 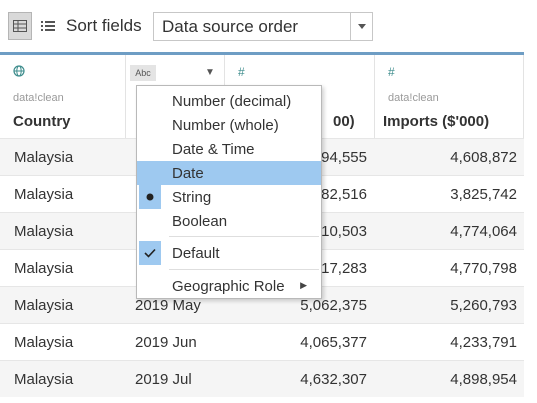 What do you see at coordinates (483, 379) in the screenshot?
I see `cell-imports: 4,898,954` at bounding box center [483, 379].